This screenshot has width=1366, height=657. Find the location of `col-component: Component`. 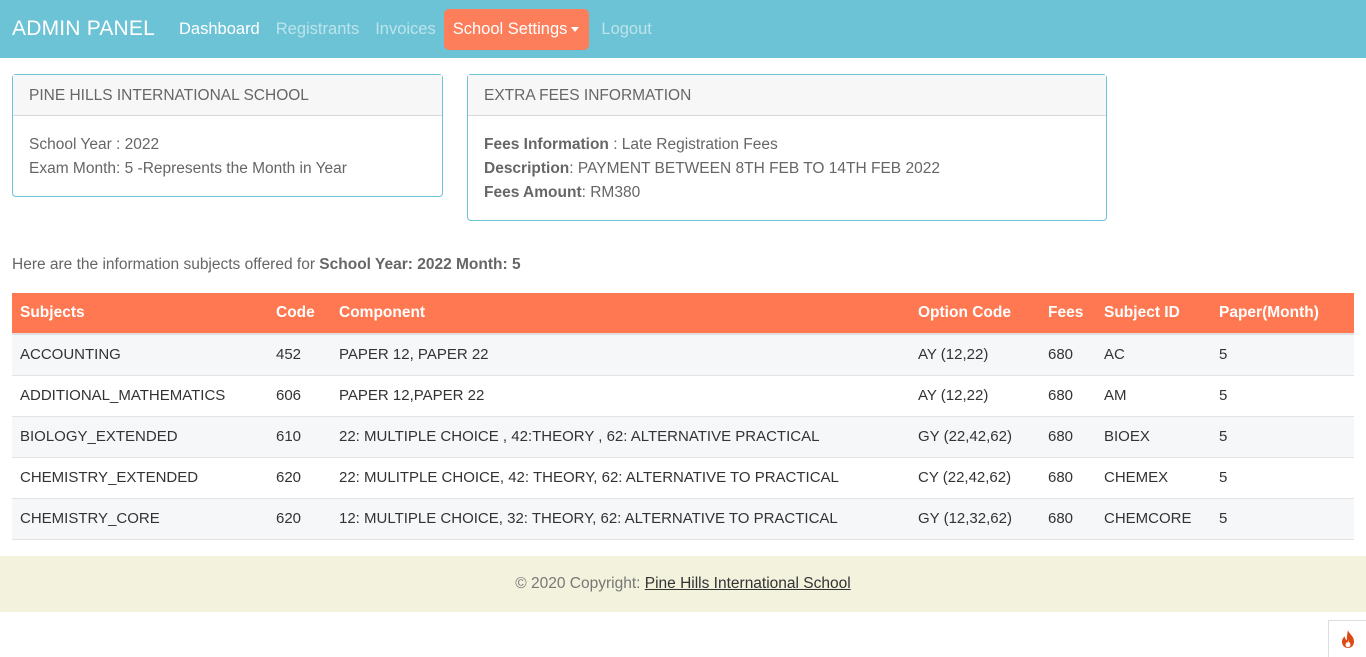

col-component: Component is located at coordinates (620, 314).